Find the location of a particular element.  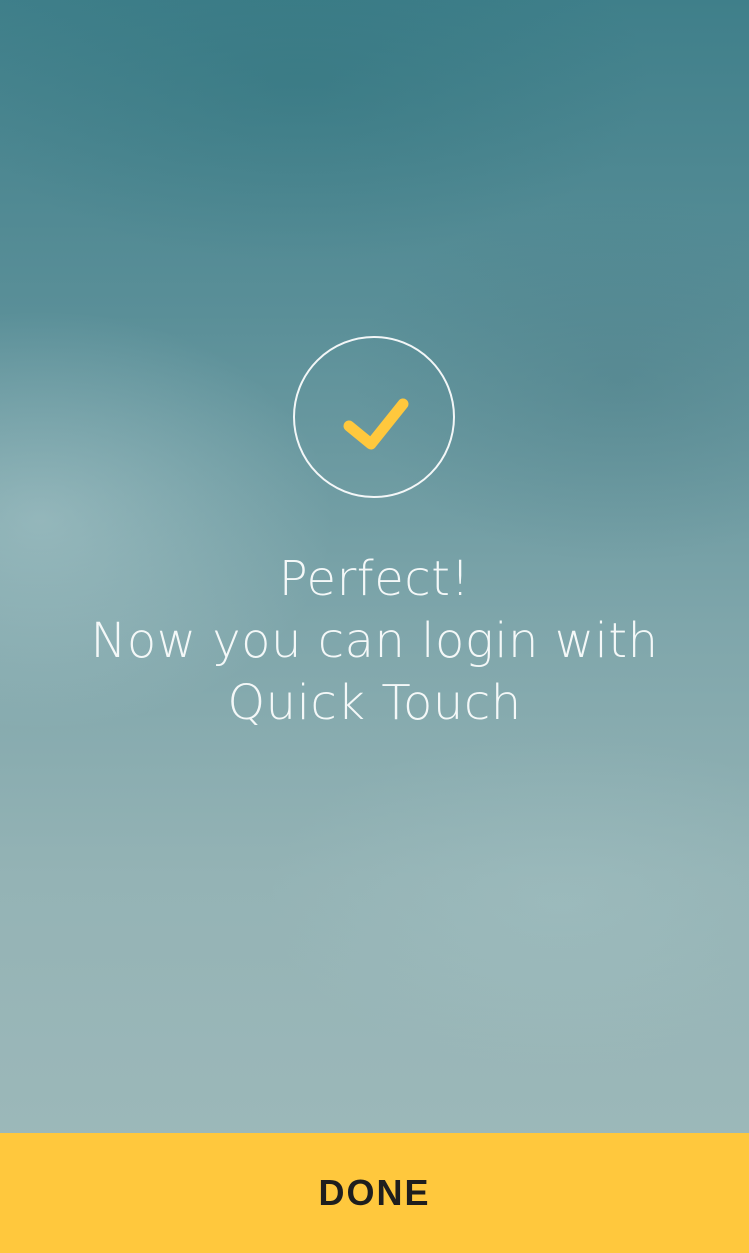

done-button-label: DONE is located at coordinates (374, 1192).